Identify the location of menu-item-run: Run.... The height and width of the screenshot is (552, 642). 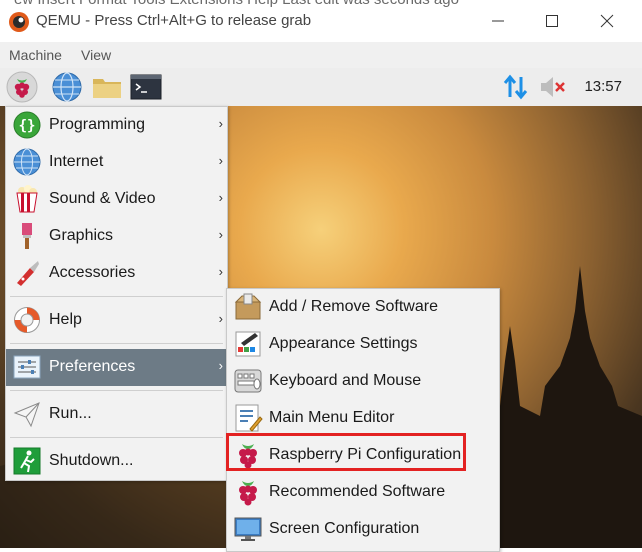
(116, 414).